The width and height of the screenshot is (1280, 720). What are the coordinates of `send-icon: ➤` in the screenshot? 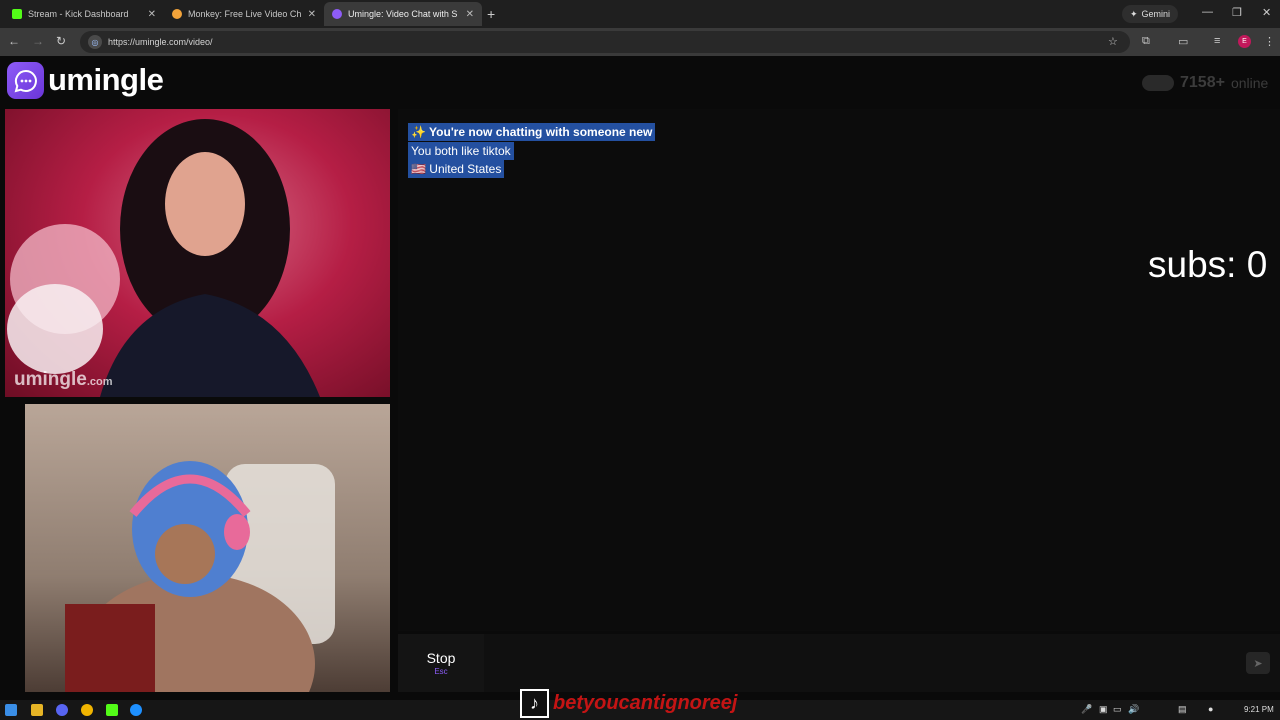 It's located at (1258, 663).